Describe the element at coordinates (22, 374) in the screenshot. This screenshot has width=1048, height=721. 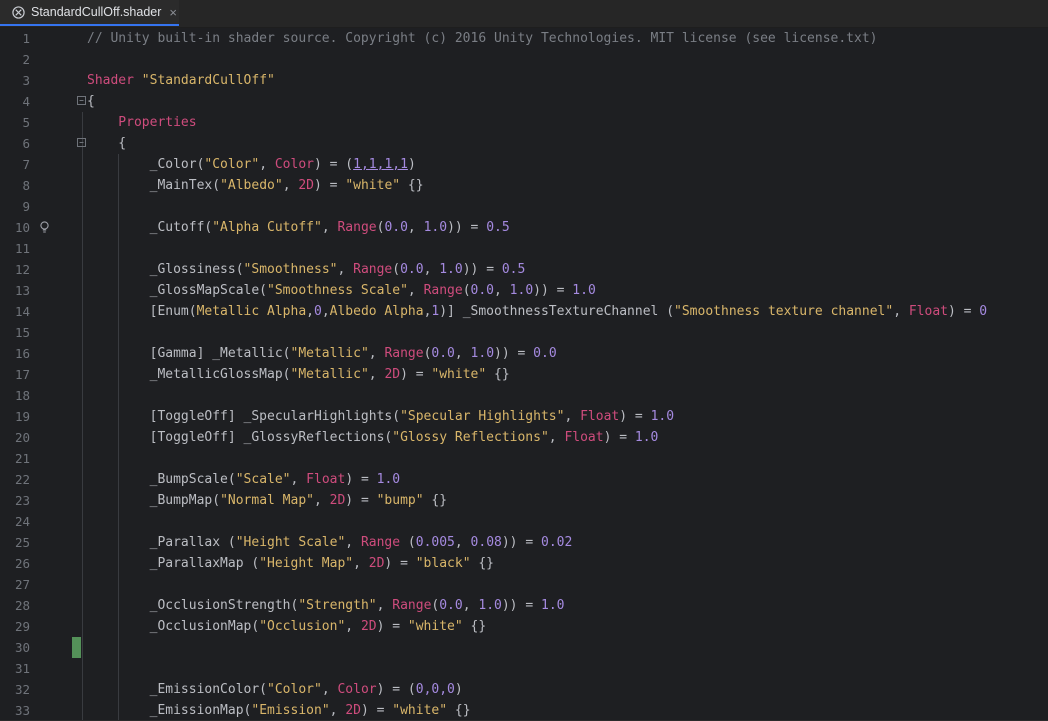
I see `line-number: 17` at that location.